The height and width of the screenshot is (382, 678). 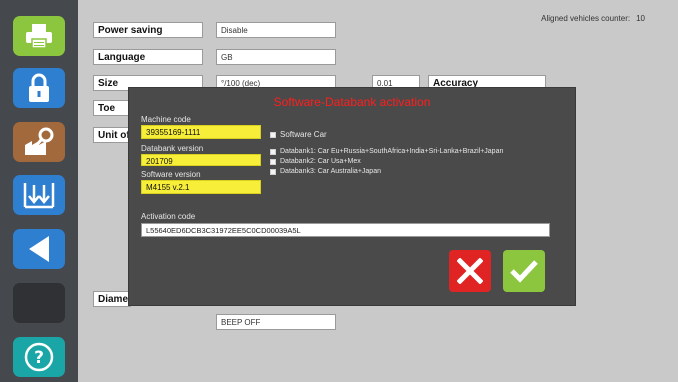 I want to click on counter-value: 10, so click(x=640, y=18).